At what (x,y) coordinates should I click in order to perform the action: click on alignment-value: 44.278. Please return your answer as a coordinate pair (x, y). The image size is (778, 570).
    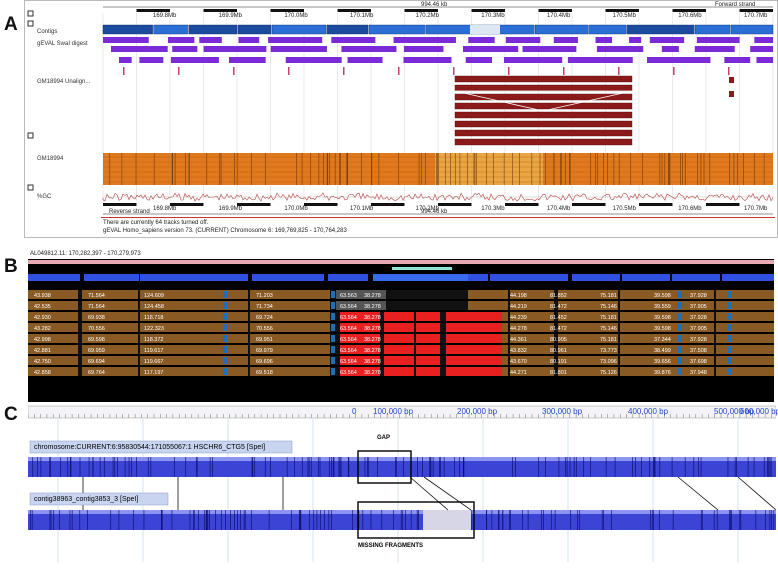
    Looking at the image, I should click on (518, 329).